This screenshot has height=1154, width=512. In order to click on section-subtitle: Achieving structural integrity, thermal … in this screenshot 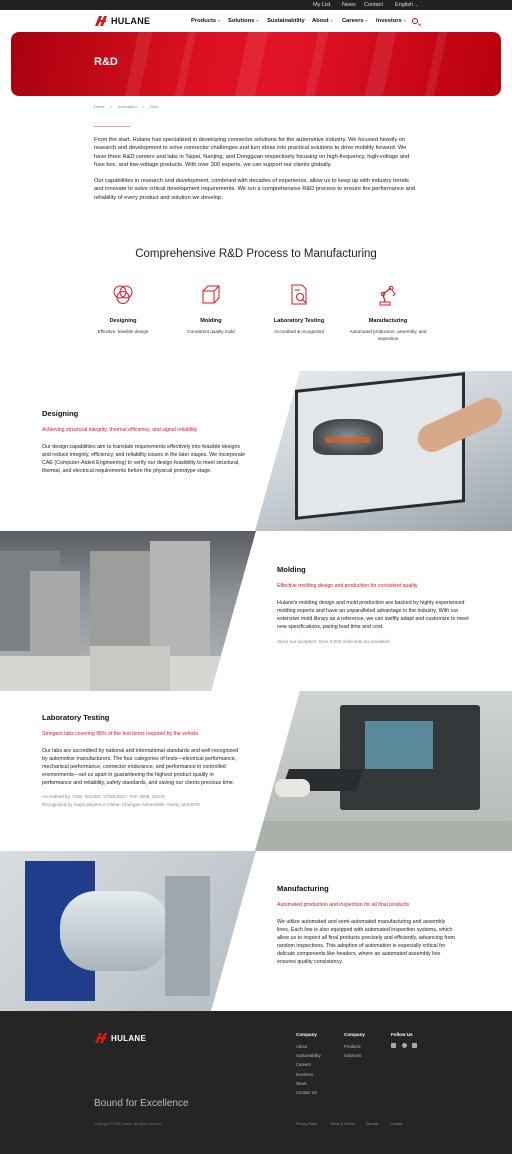, I will do `click(120, 430)`.